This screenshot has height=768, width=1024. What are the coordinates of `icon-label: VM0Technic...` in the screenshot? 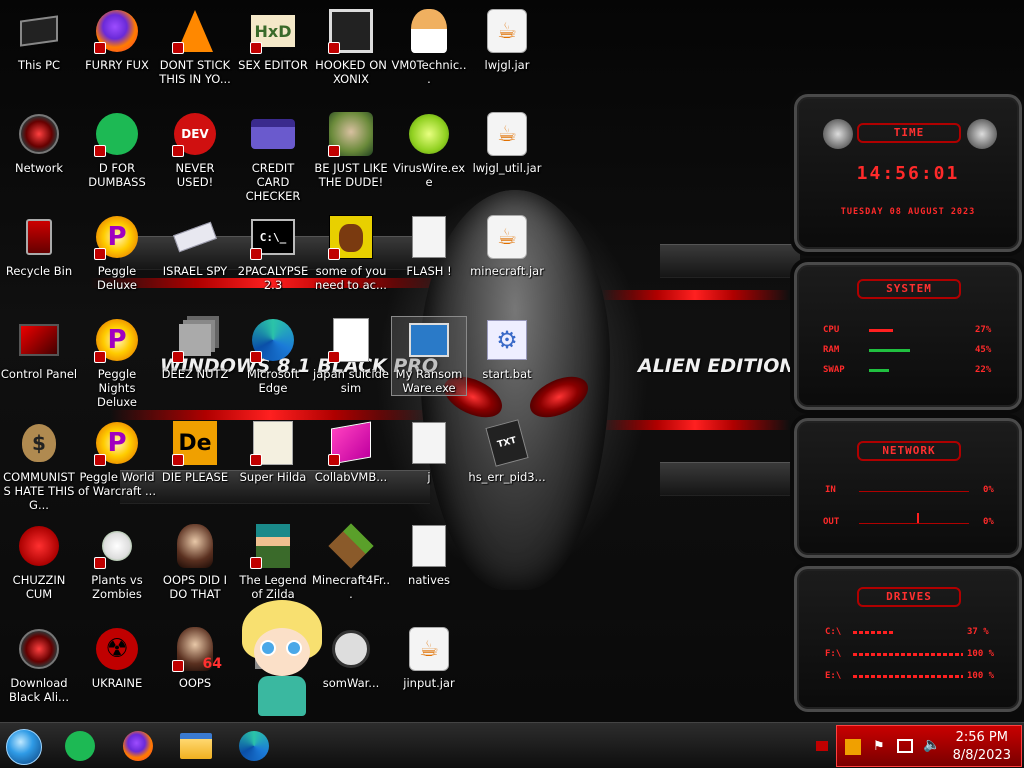 It's located at (429, 72).